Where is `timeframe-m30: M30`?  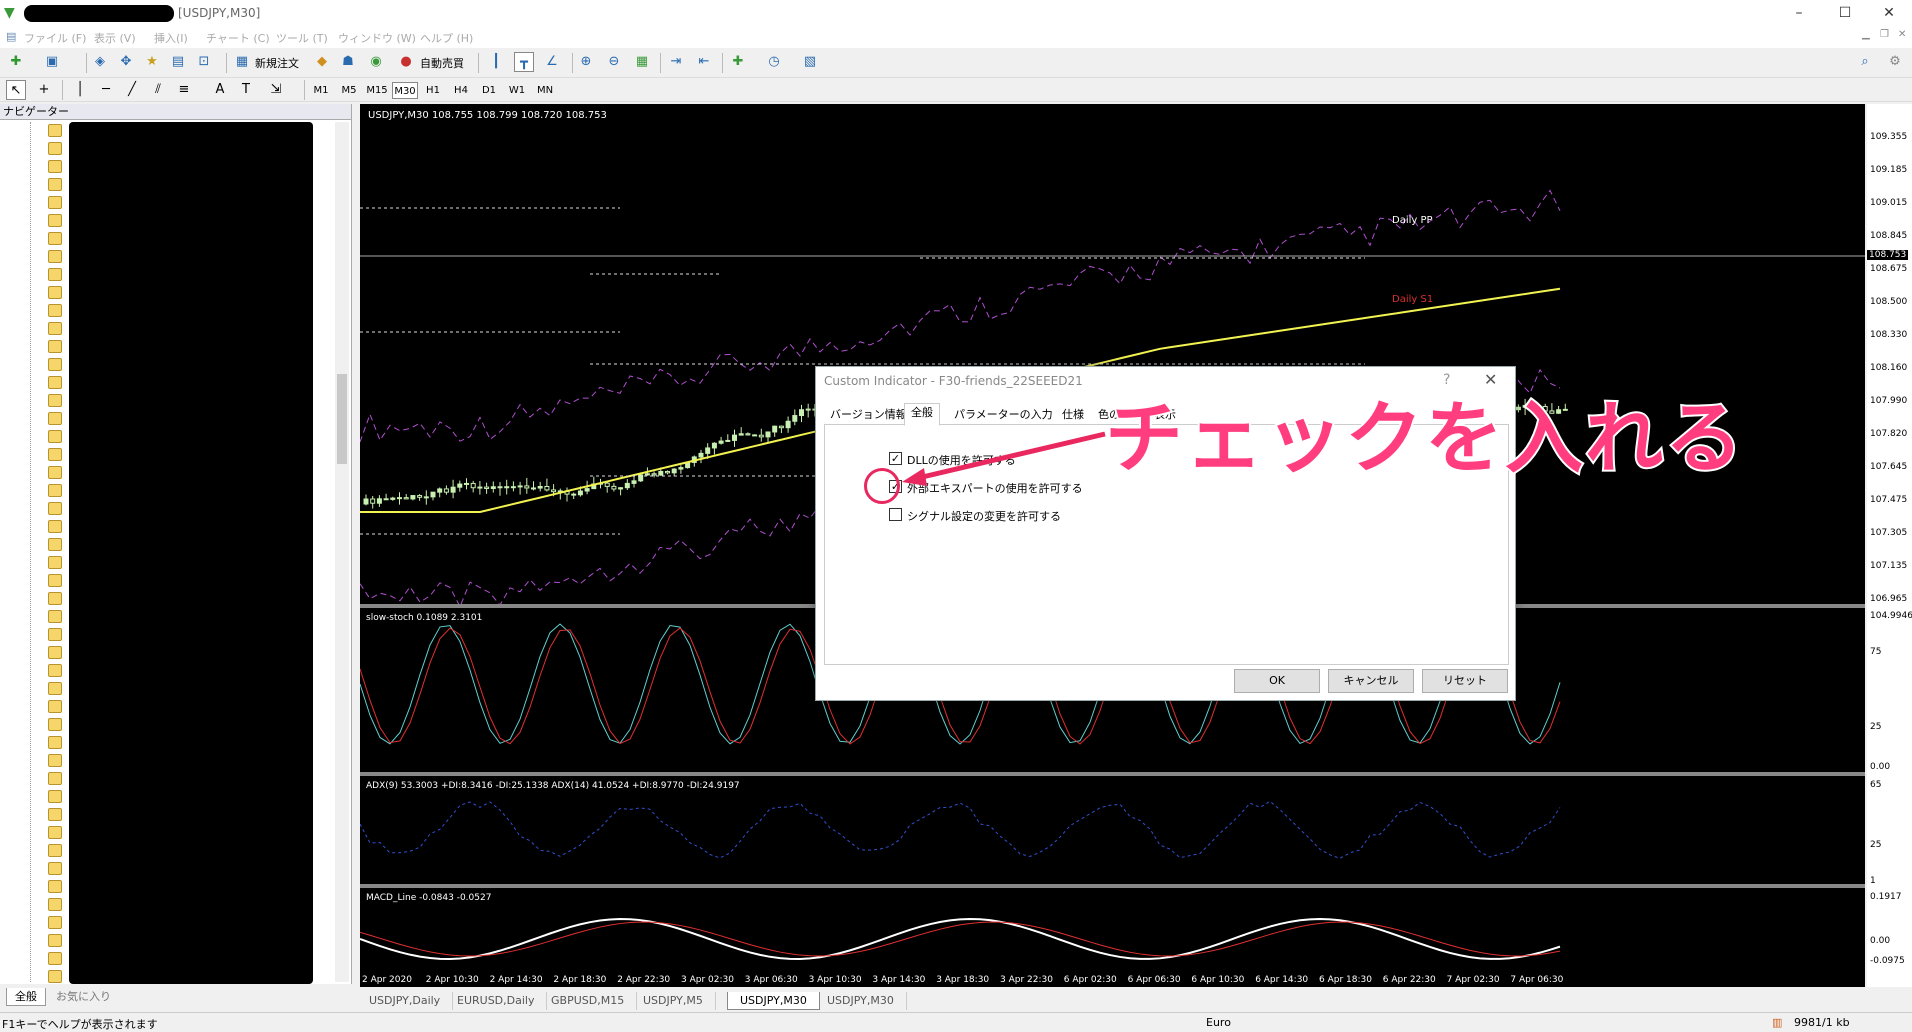
timeframe-m30: M30 is located at coordinates (405, 90).